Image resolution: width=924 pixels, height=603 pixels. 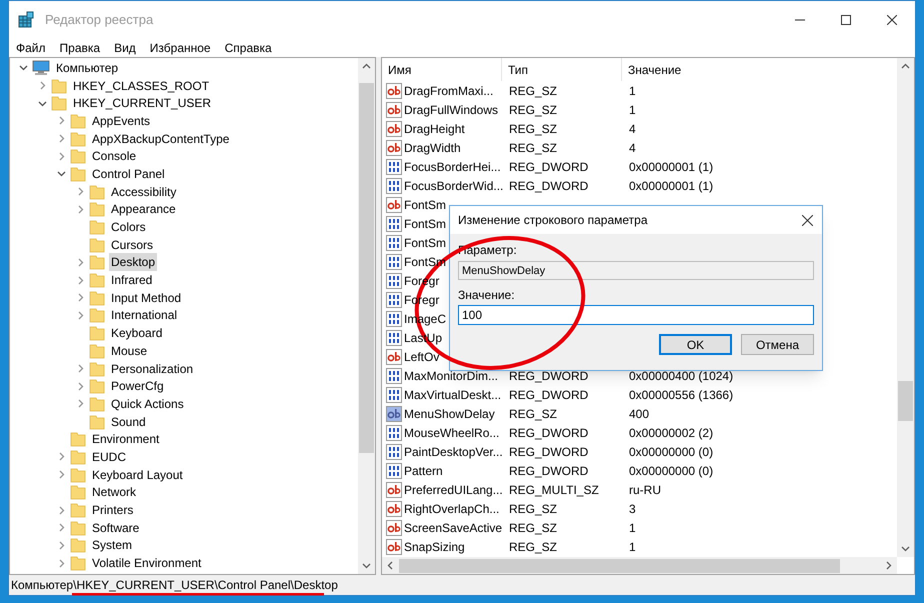 I want to click on tree-item: Console, so click(x=114, y=156).